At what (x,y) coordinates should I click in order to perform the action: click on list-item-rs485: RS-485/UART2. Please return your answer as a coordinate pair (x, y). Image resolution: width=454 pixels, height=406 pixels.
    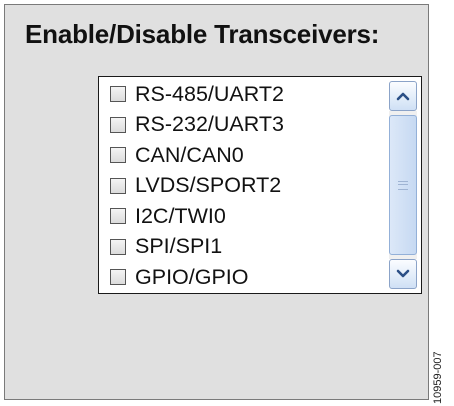
    Looking at the image, I should click on (241, 94).